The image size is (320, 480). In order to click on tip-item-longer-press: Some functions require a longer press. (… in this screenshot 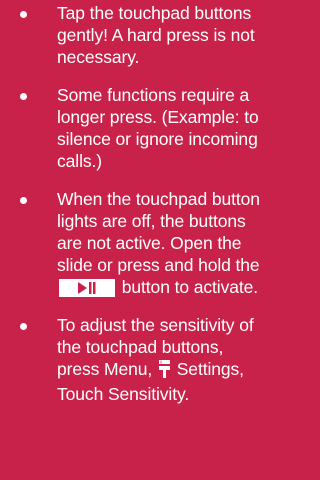, I will do `click(140, 128)`.